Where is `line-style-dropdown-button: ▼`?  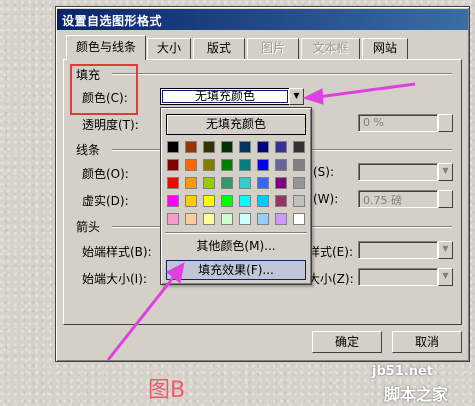
line-style-dropdown-button: ▼ is located at coordinates (445, 172).